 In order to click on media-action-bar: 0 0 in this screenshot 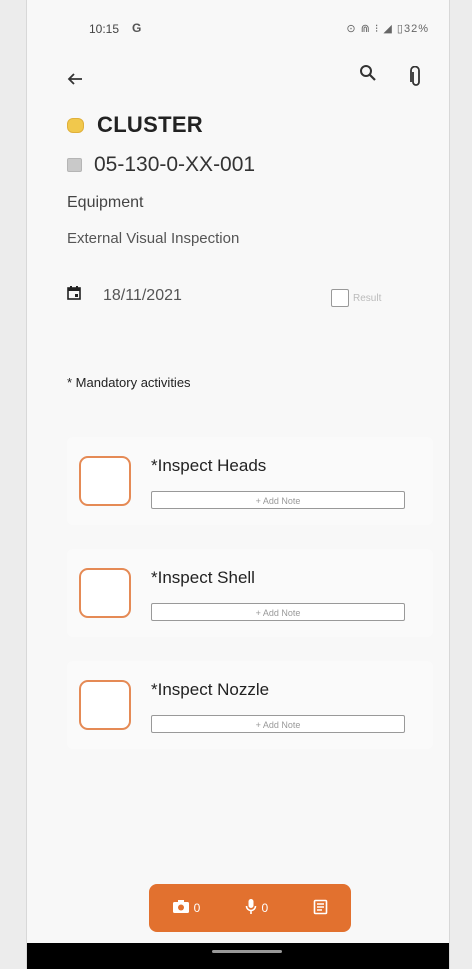, I will do `click(250, 908)`.